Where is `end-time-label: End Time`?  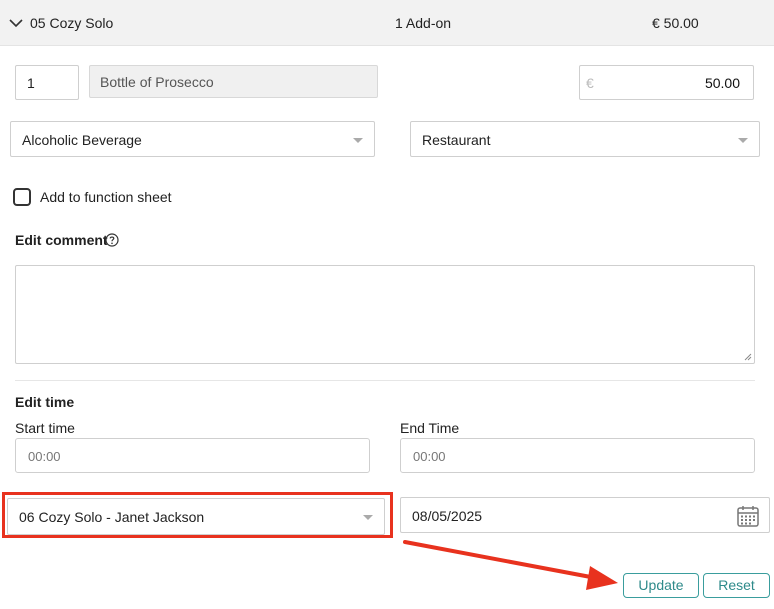
end-time-label: End Time is located at coordinates (430, 428).